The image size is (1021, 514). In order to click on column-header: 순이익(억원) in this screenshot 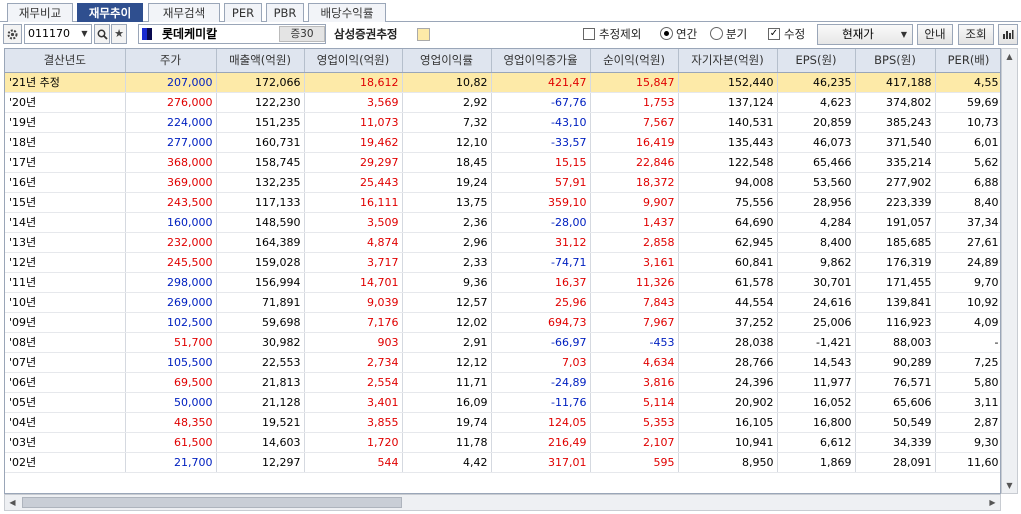, I will do `click(634, 61)`.